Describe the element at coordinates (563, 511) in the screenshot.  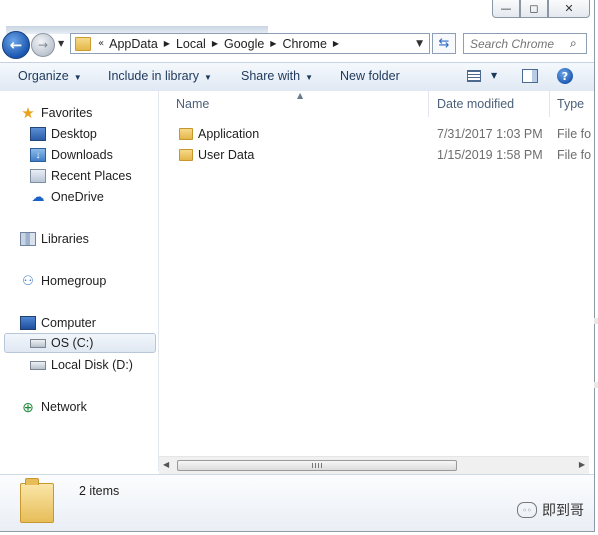
I see `watermark-text: 即到哥` at that location.